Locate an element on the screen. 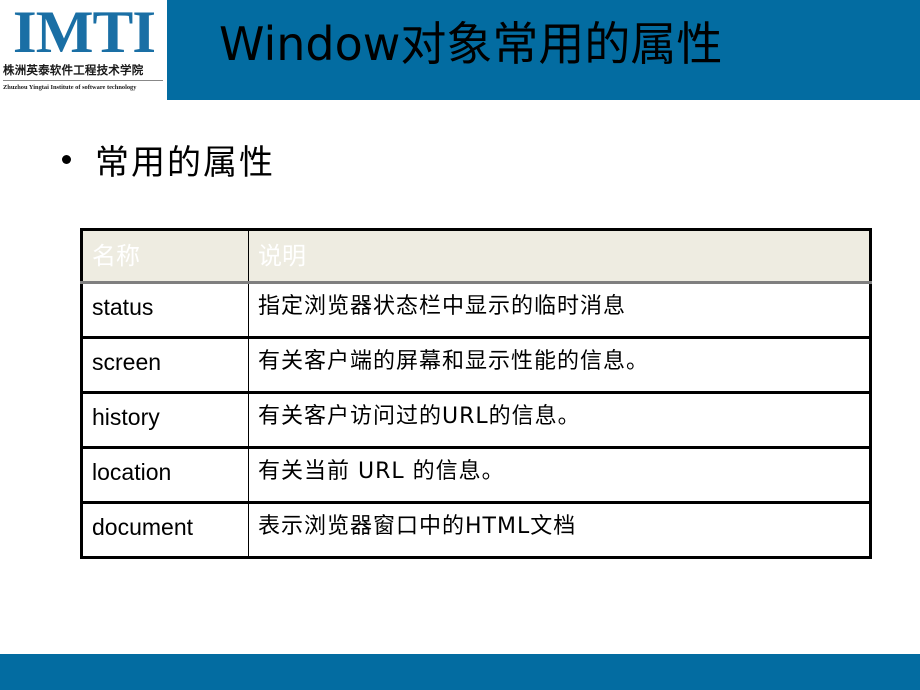 Image resolution: width=920 pixels, height=690 pixels. property-name: status is located at coordinates (165, 310).